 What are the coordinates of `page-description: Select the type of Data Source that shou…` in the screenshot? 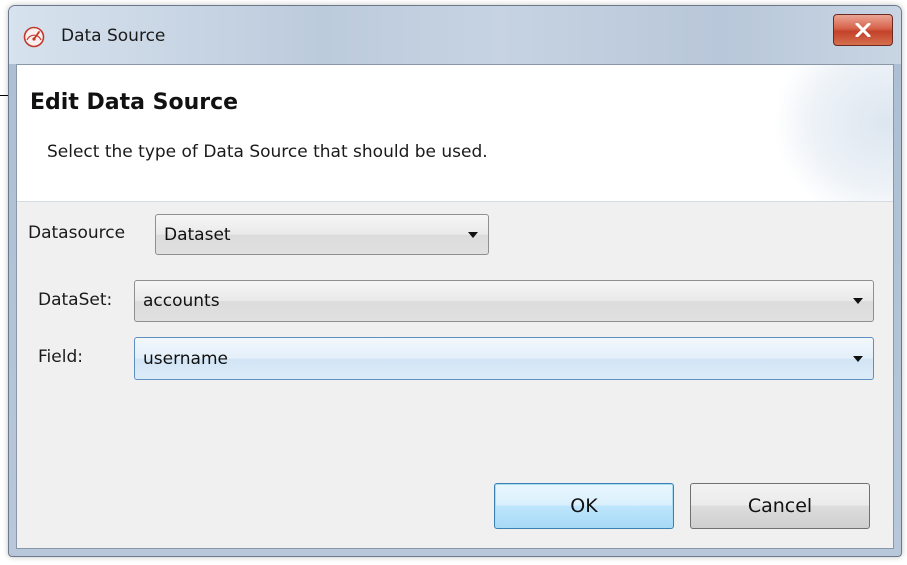 It's located at (267, 152).